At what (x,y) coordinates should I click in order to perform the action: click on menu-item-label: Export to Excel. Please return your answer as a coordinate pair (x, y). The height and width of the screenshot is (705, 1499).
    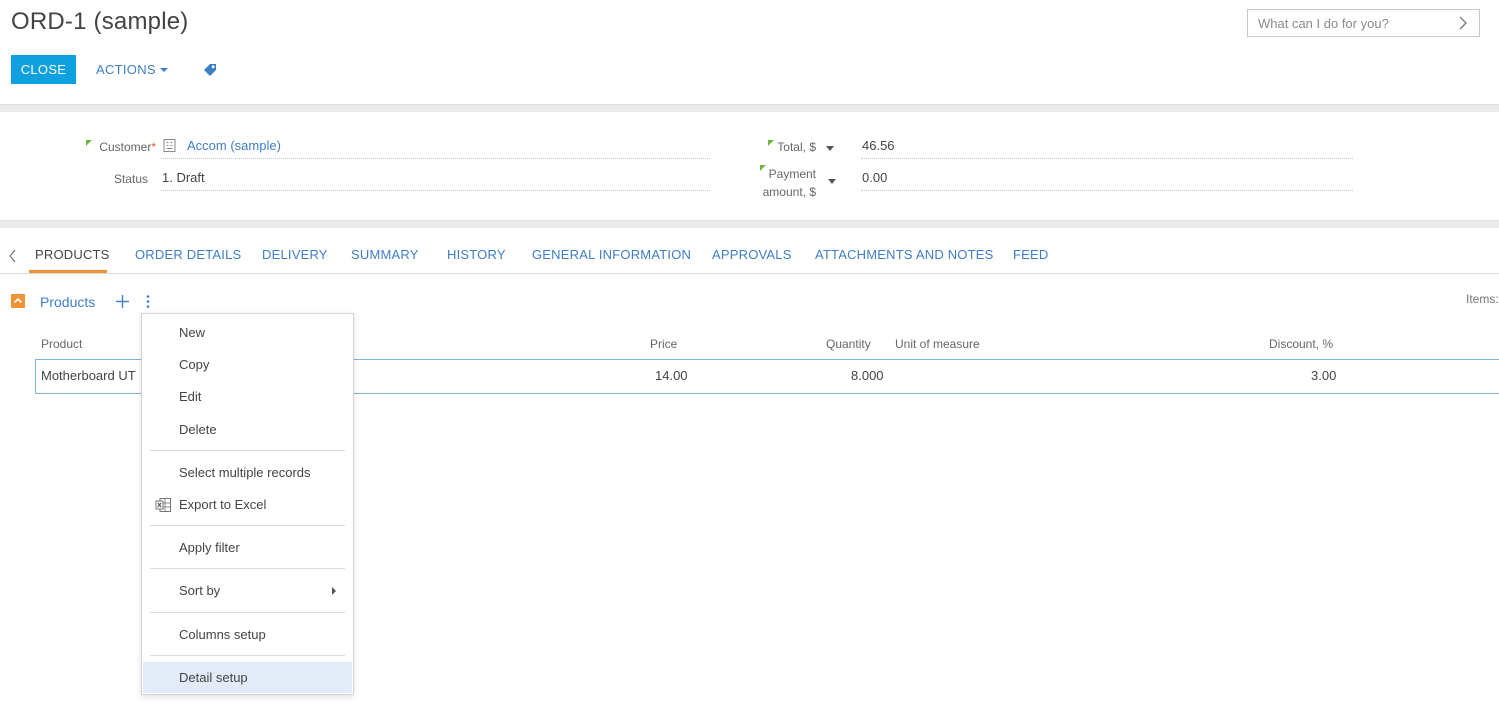
    Looking at the image, I should click on (223, 504).